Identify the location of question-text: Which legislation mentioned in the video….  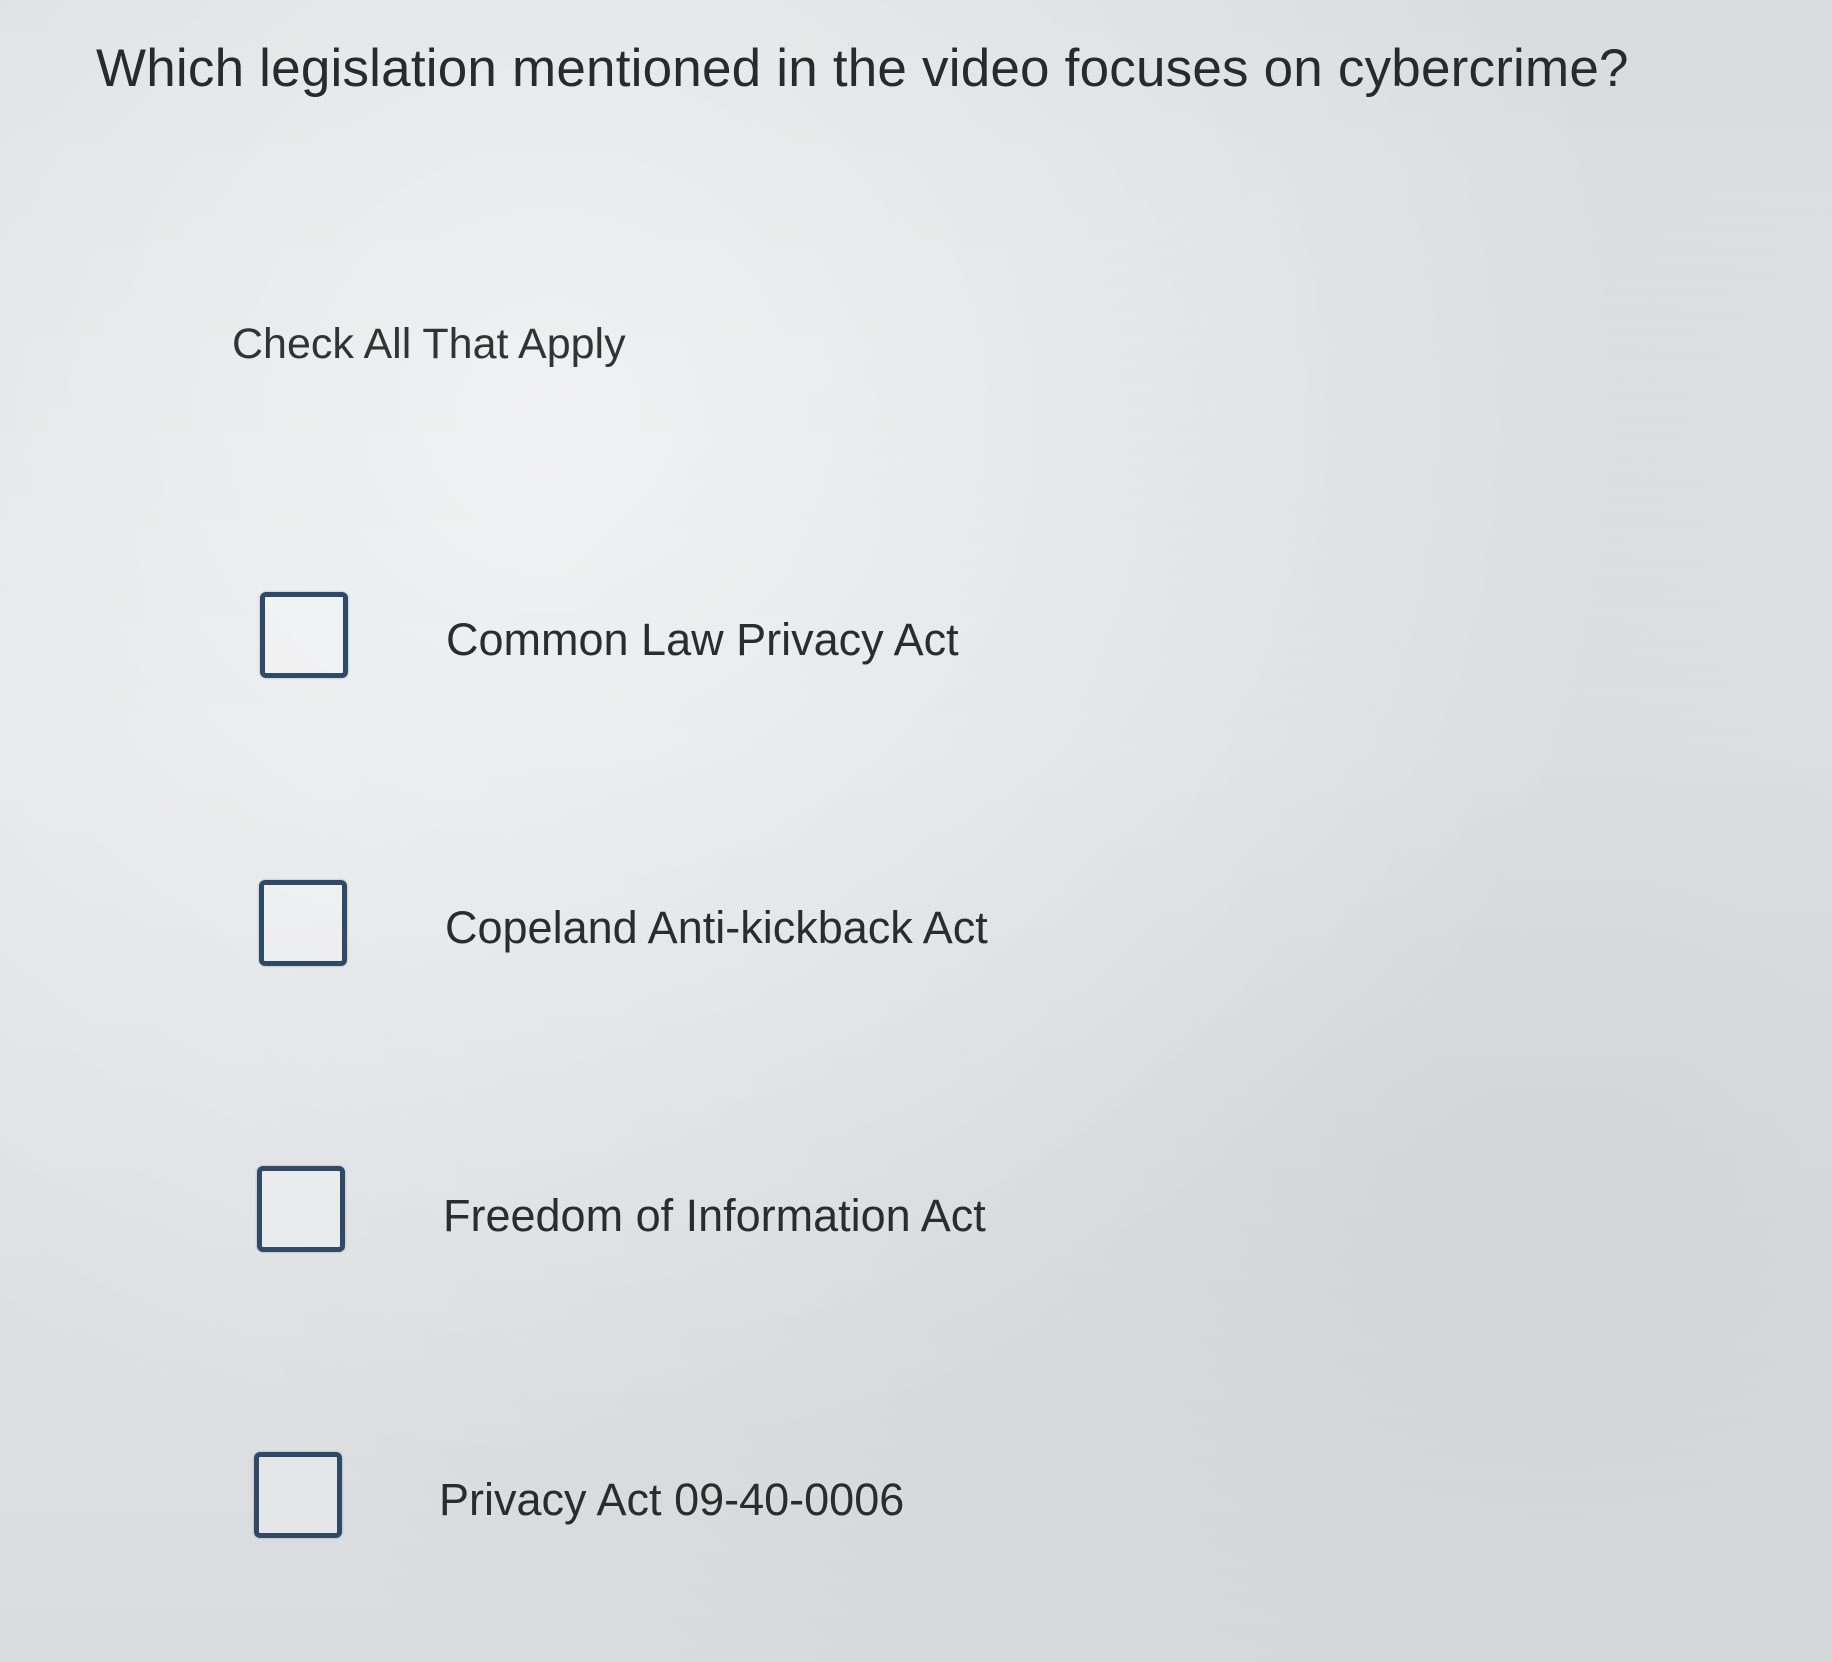
(862, 68).